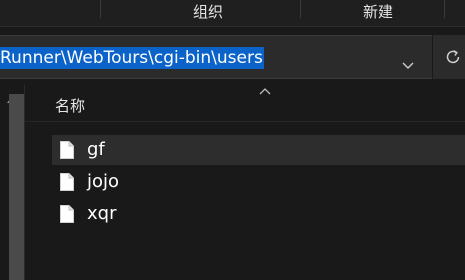  What do you see at coordinates (232, 13) in the screenshot?
I see `ribbon-toolbar: 组织 新建` at bounding box center [232, 13].